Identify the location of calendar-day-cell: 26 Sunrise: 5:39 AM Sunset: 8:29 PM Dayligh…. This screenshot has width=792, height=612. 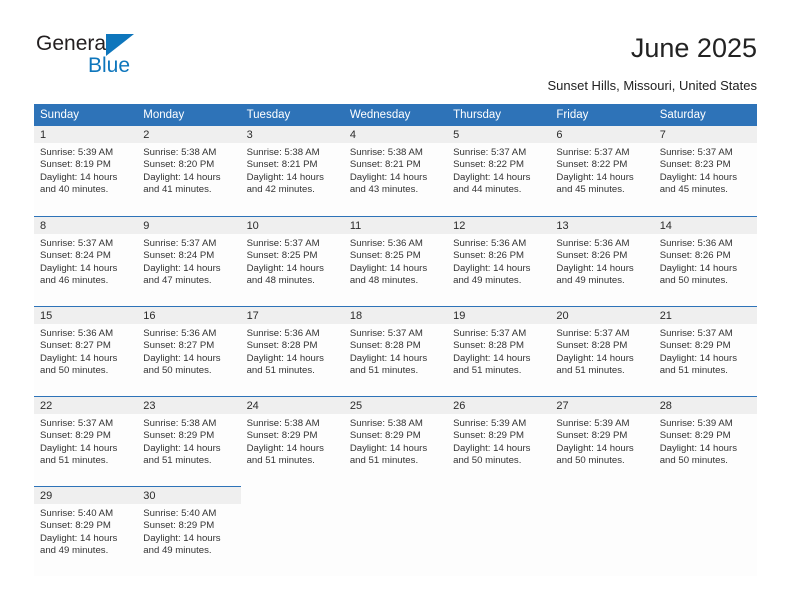
(499, 441).